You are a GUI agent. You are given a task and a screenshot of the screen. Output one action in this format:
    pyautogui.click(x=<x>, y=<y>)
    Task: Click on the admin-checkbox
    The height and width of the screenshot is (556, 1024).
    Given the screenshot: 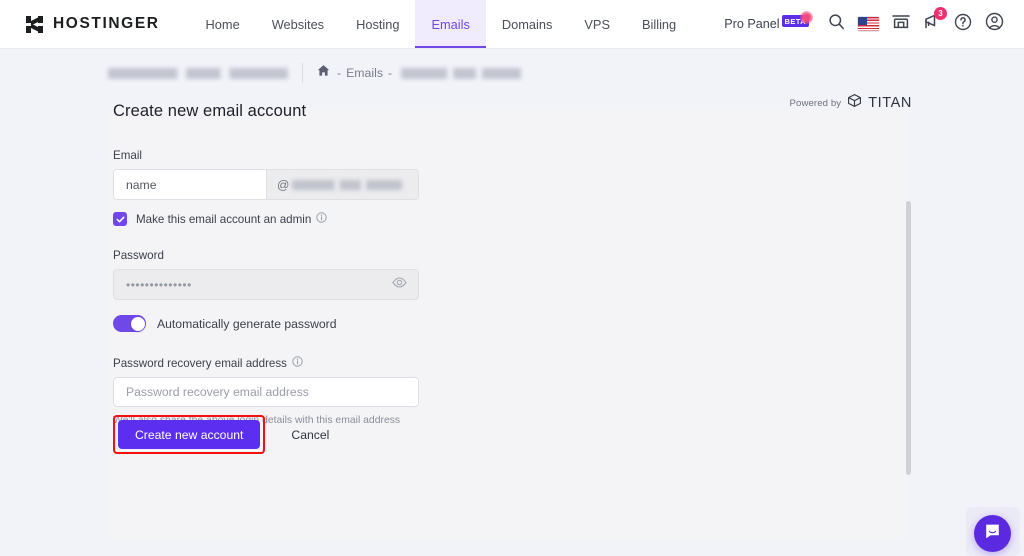 What is the action you would take?
    pyautogui.click(x=120, y=219)
    